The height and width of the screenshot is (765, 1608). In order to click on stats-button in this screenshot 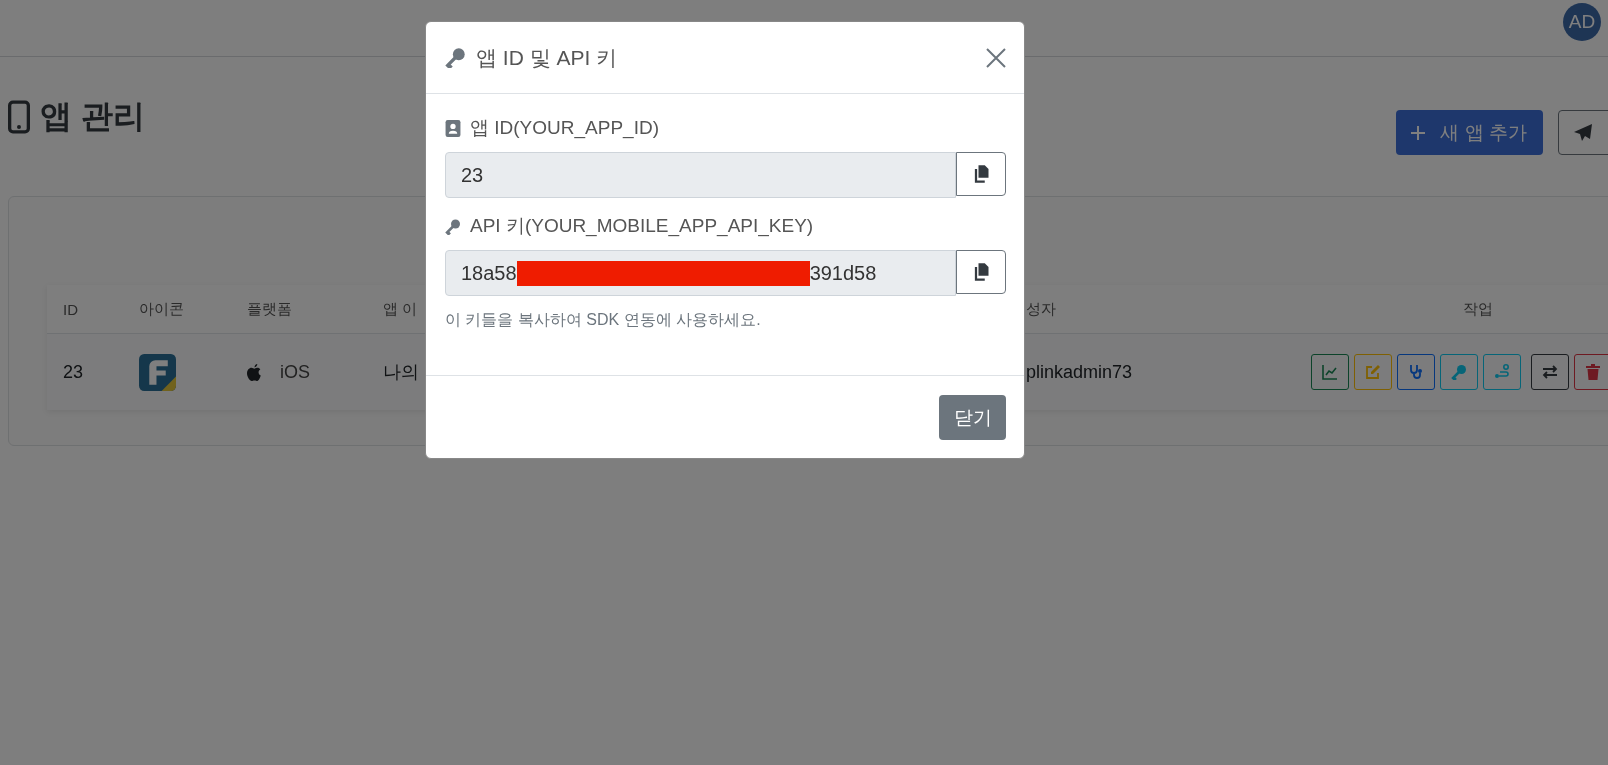, I will do `click(1330, 372)`.